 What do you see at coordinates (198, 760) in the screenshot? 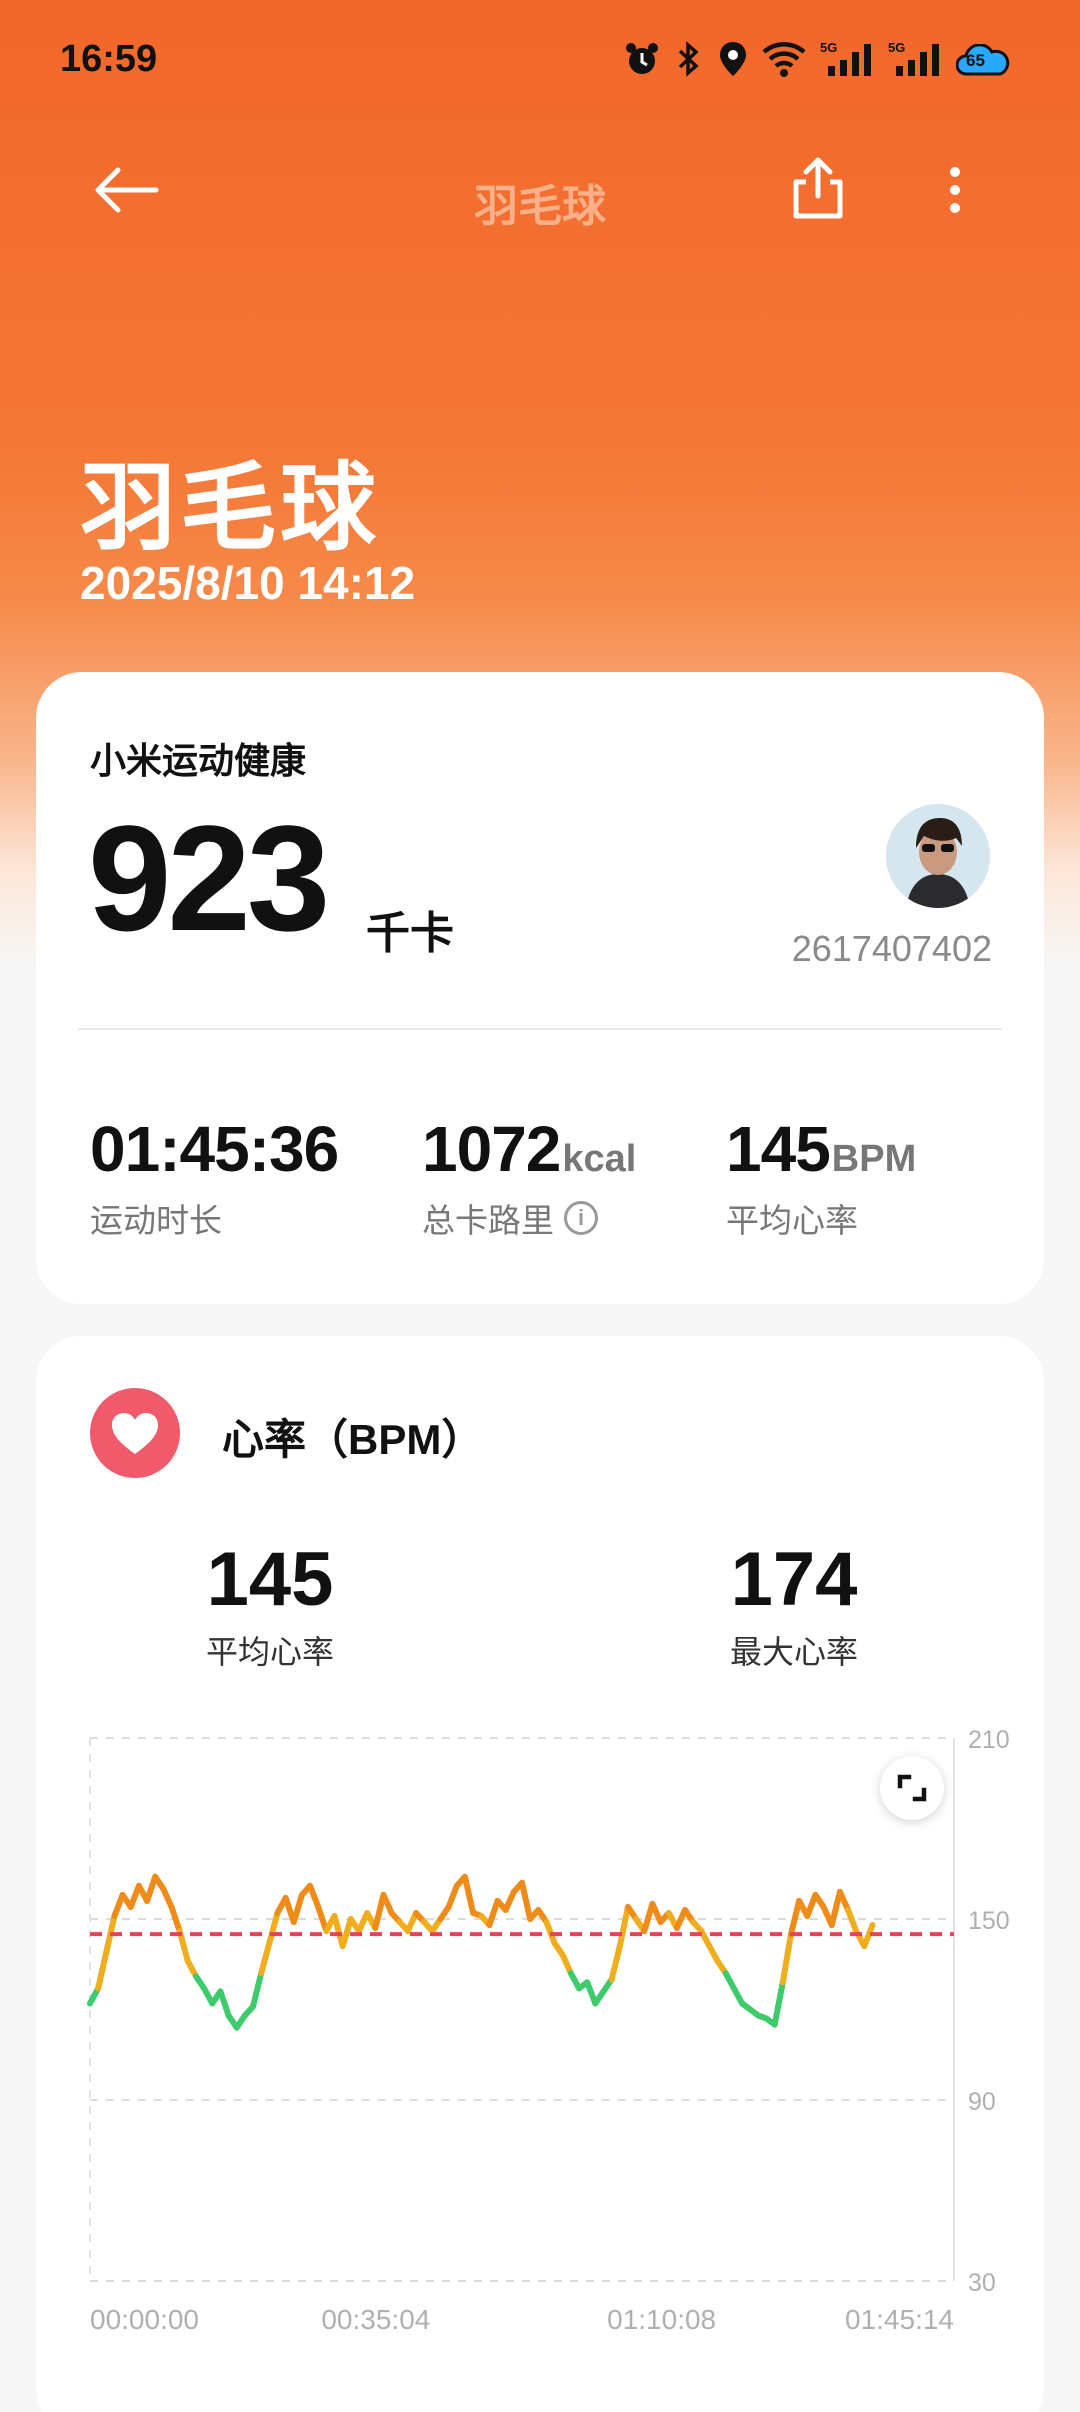
I see `brand-label: 小米运动健康` at bounding box center [198, 760].